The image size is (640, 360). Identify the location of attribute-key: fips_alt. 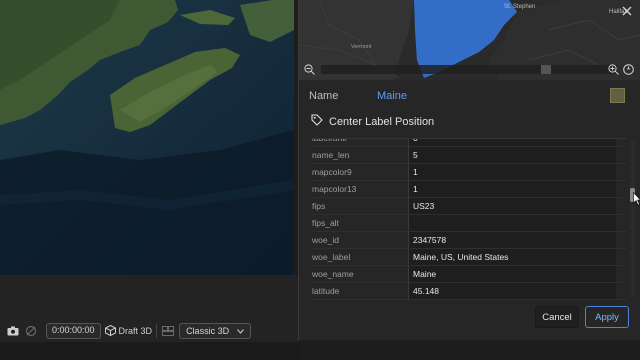
(325, 223).